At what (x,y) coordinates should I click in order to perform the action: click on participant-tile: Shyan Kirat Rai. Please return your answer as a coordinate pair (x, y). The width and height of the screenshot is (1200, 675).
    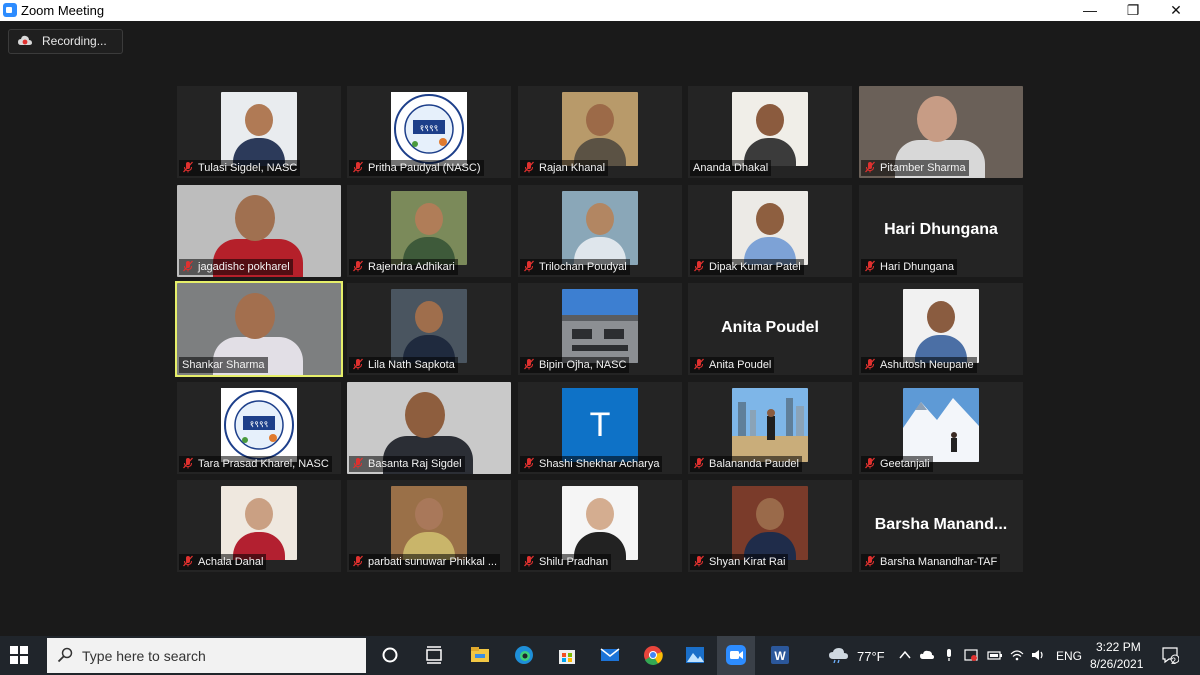
    Looking at the image, I should click on (770, 526).